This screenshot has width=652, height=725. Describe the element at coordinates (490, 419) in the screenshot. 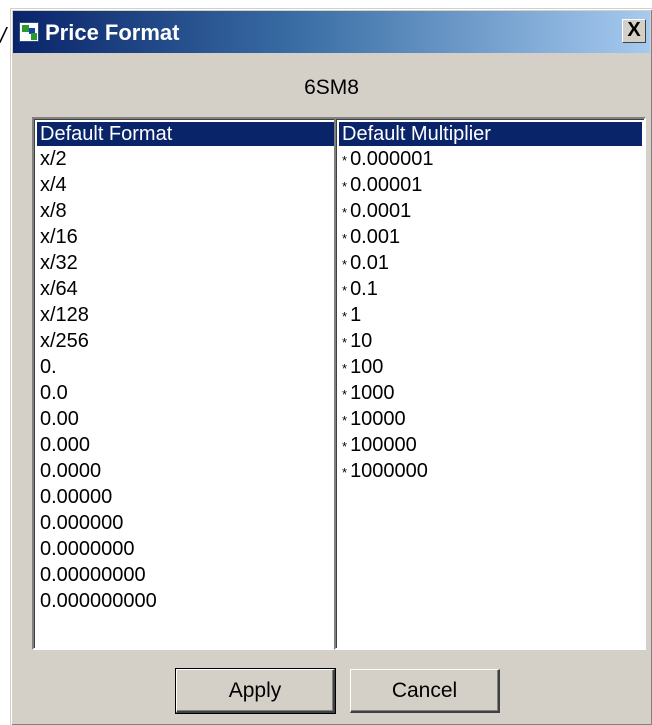

I see `multiplier-list-item: * 10000` at that location.